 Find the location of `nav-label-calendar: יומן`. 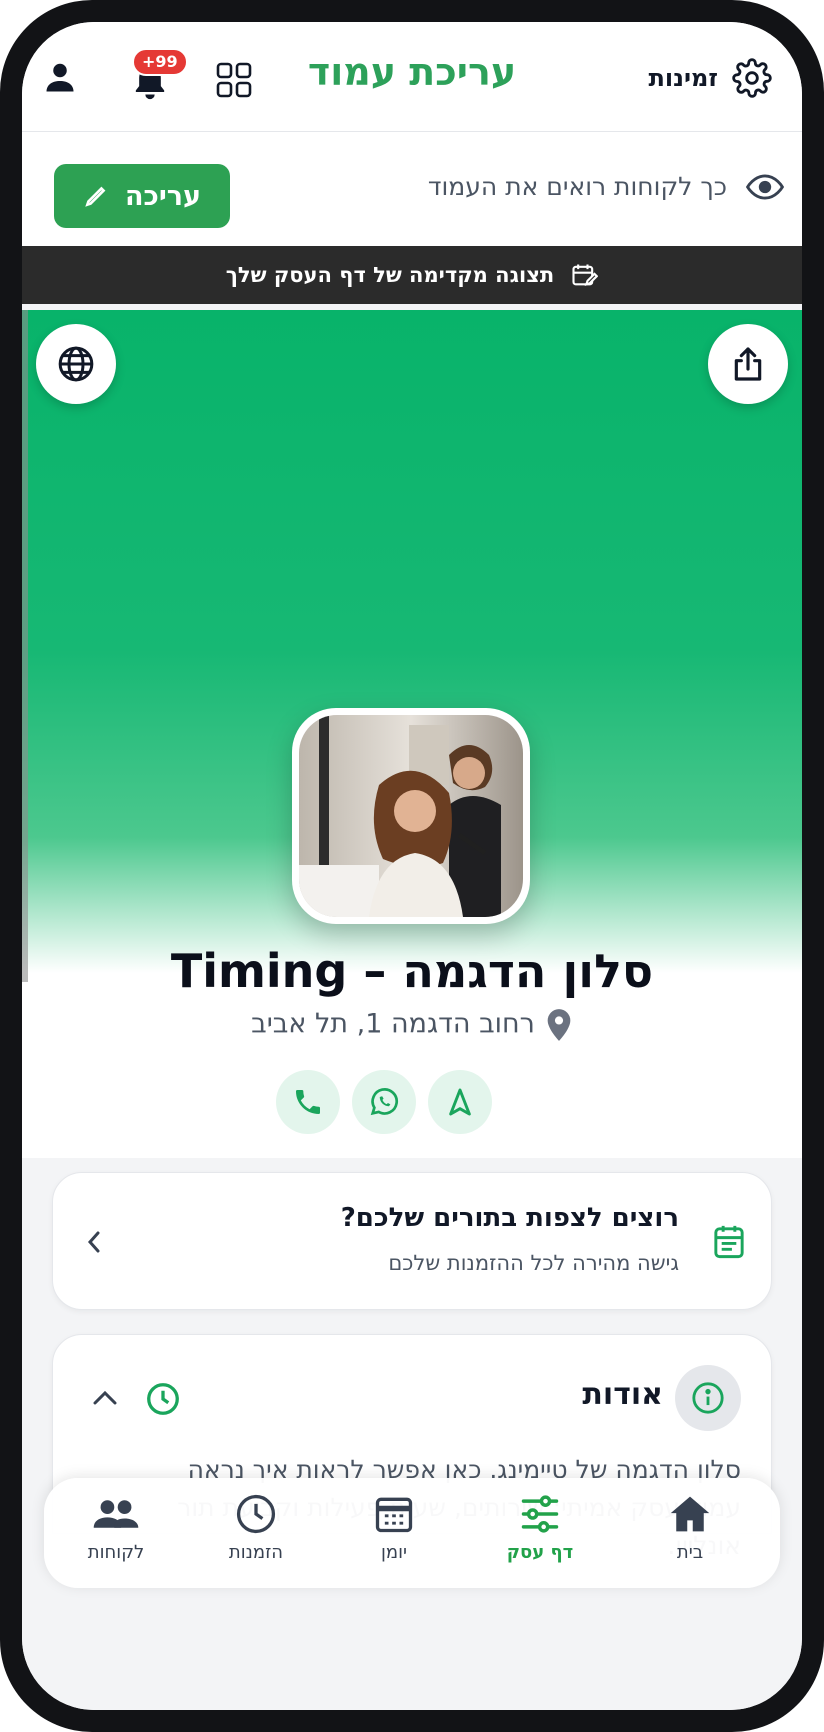

nav-label-calendar: יומן is located at coordinates (394, 1552).